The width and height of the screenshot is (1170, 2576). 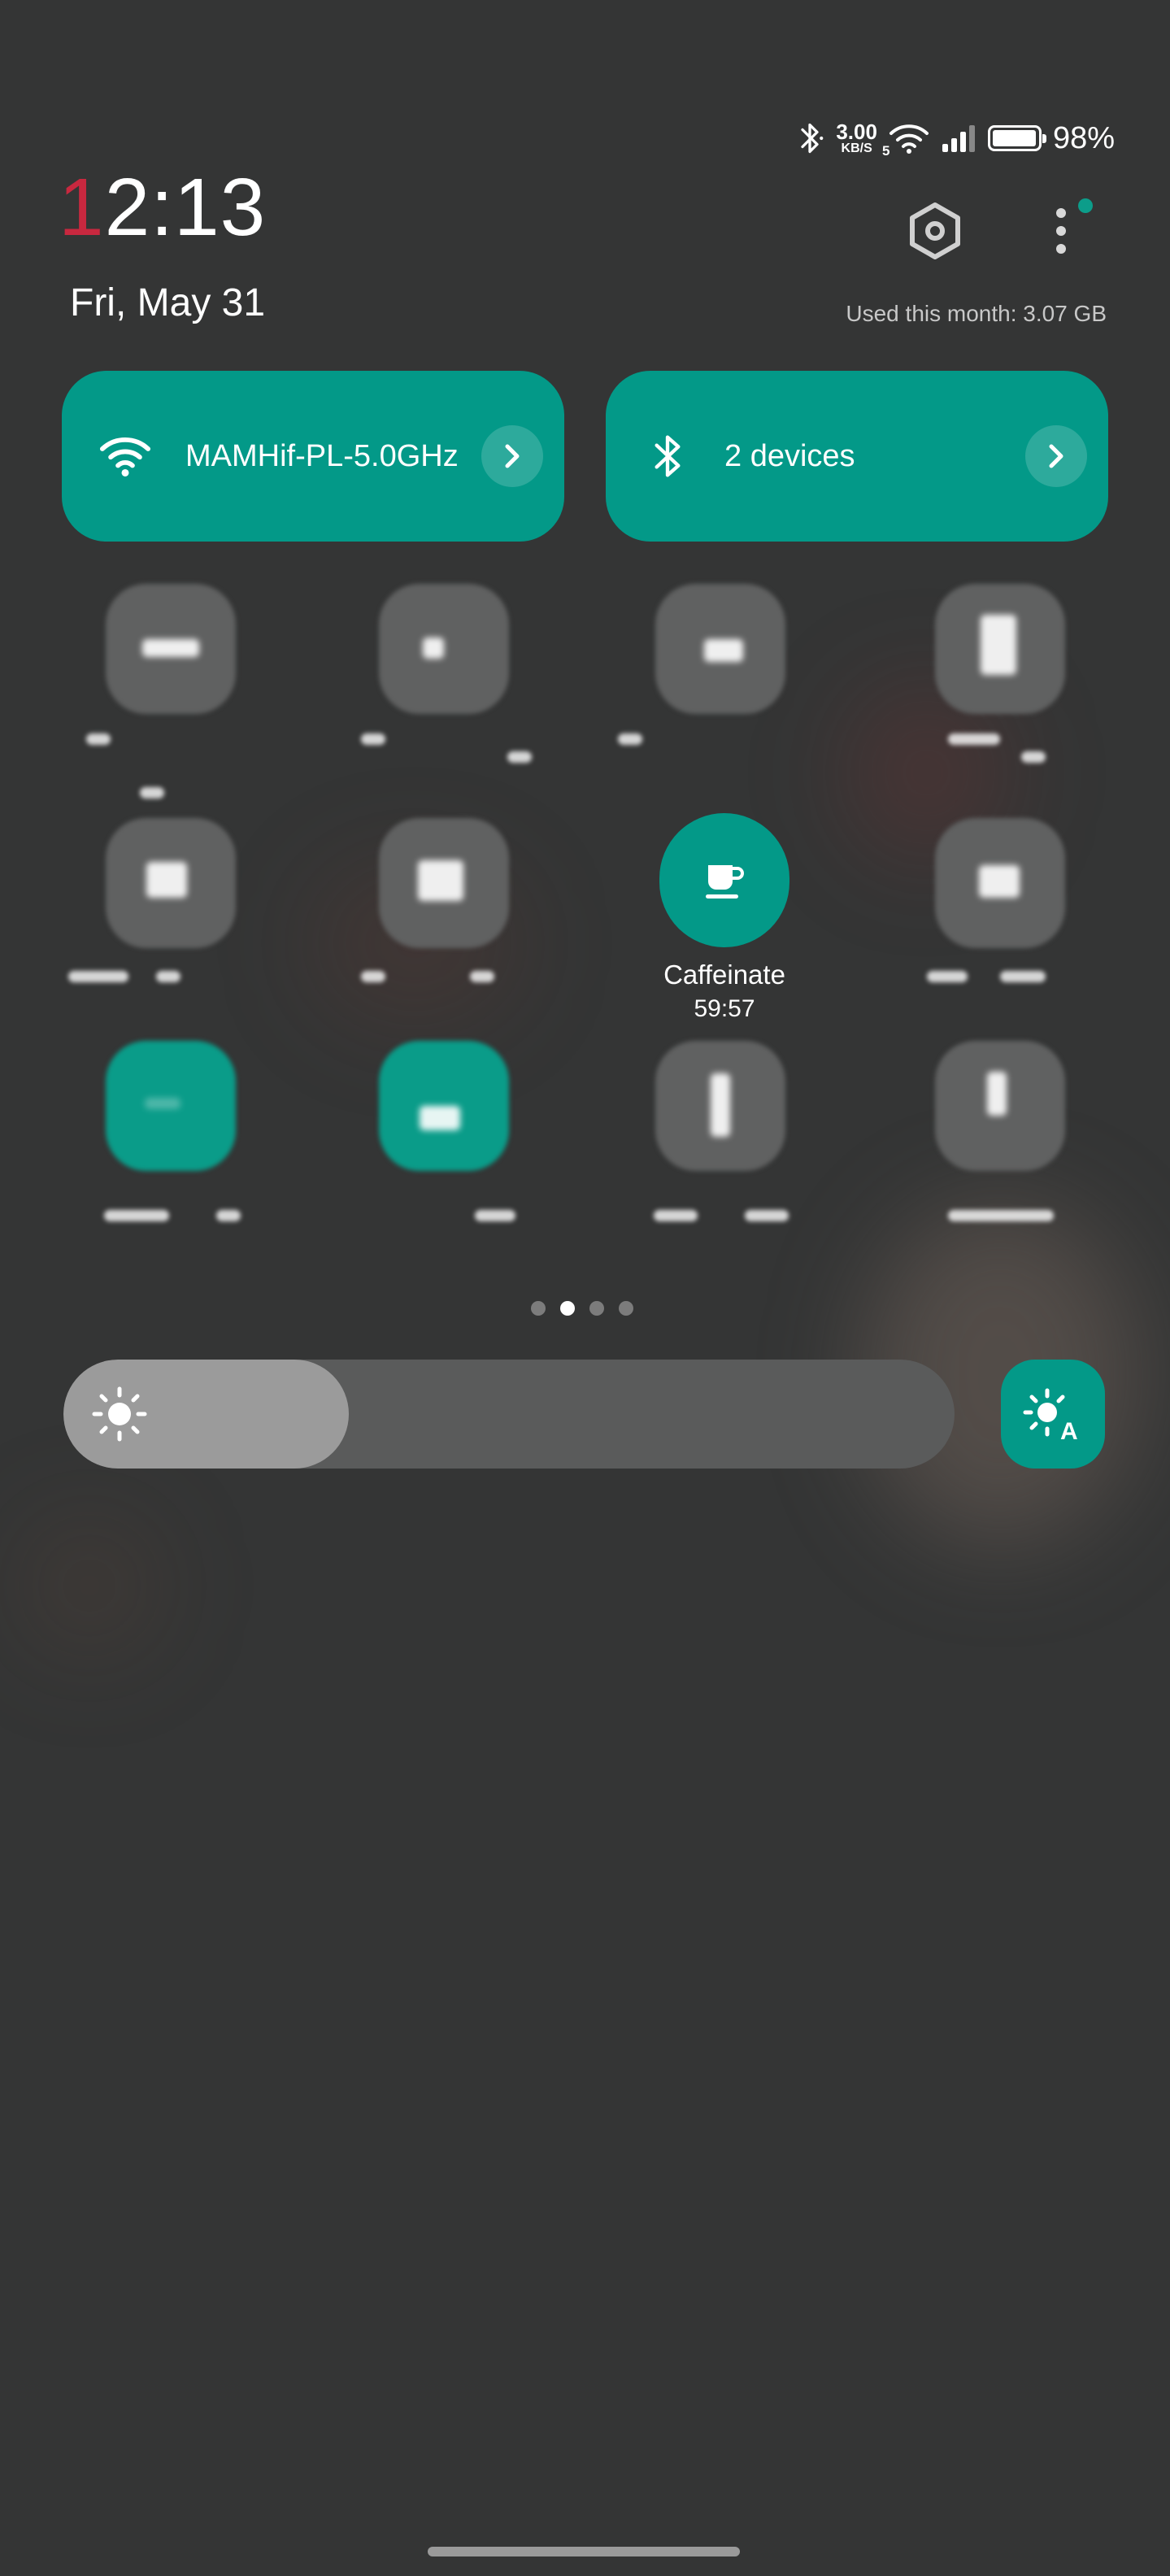 What do you see at coordinates (790, 456) in the screenshot?
I see `bluetooth-devices-label: 2 devices` at bounding box center [790, 456].